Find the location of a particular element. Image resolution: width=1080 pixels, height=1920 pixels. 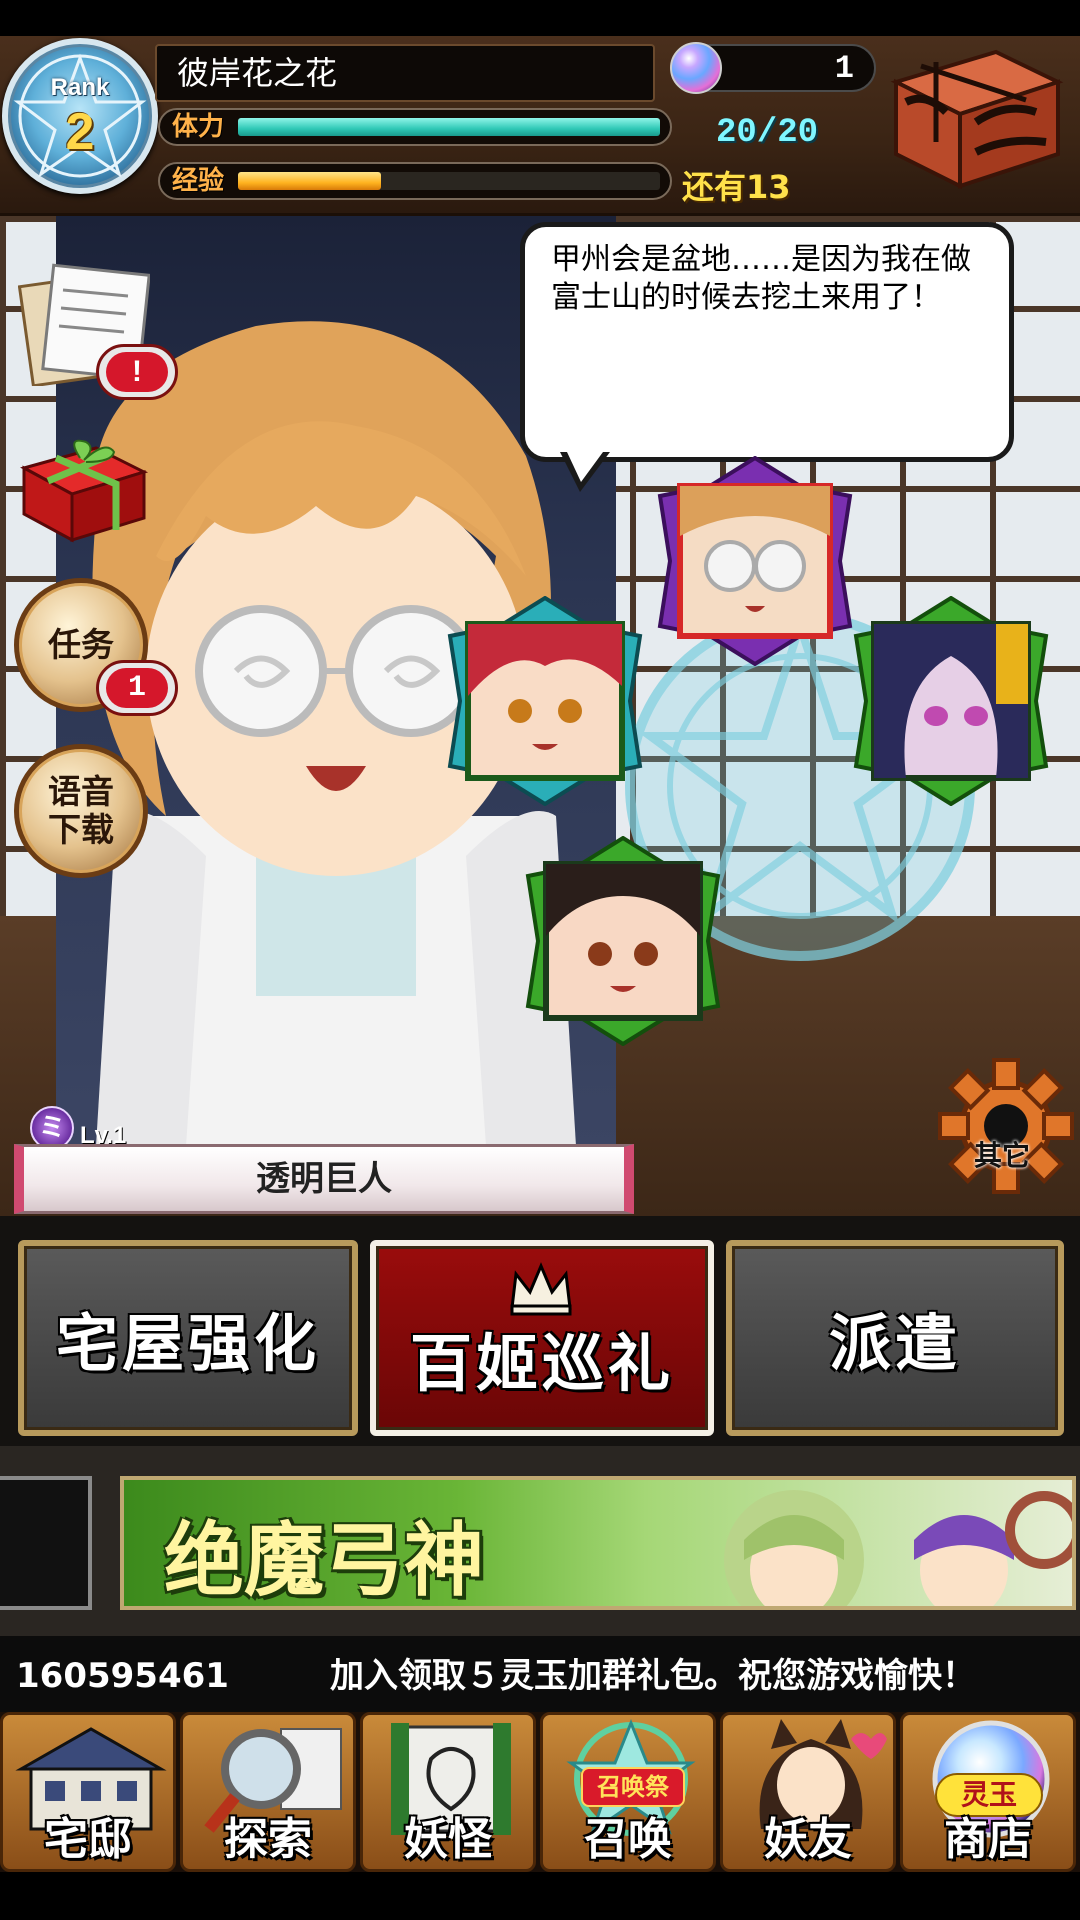

dispatch-button: 派遣 is located at coordinates (895, 1338).